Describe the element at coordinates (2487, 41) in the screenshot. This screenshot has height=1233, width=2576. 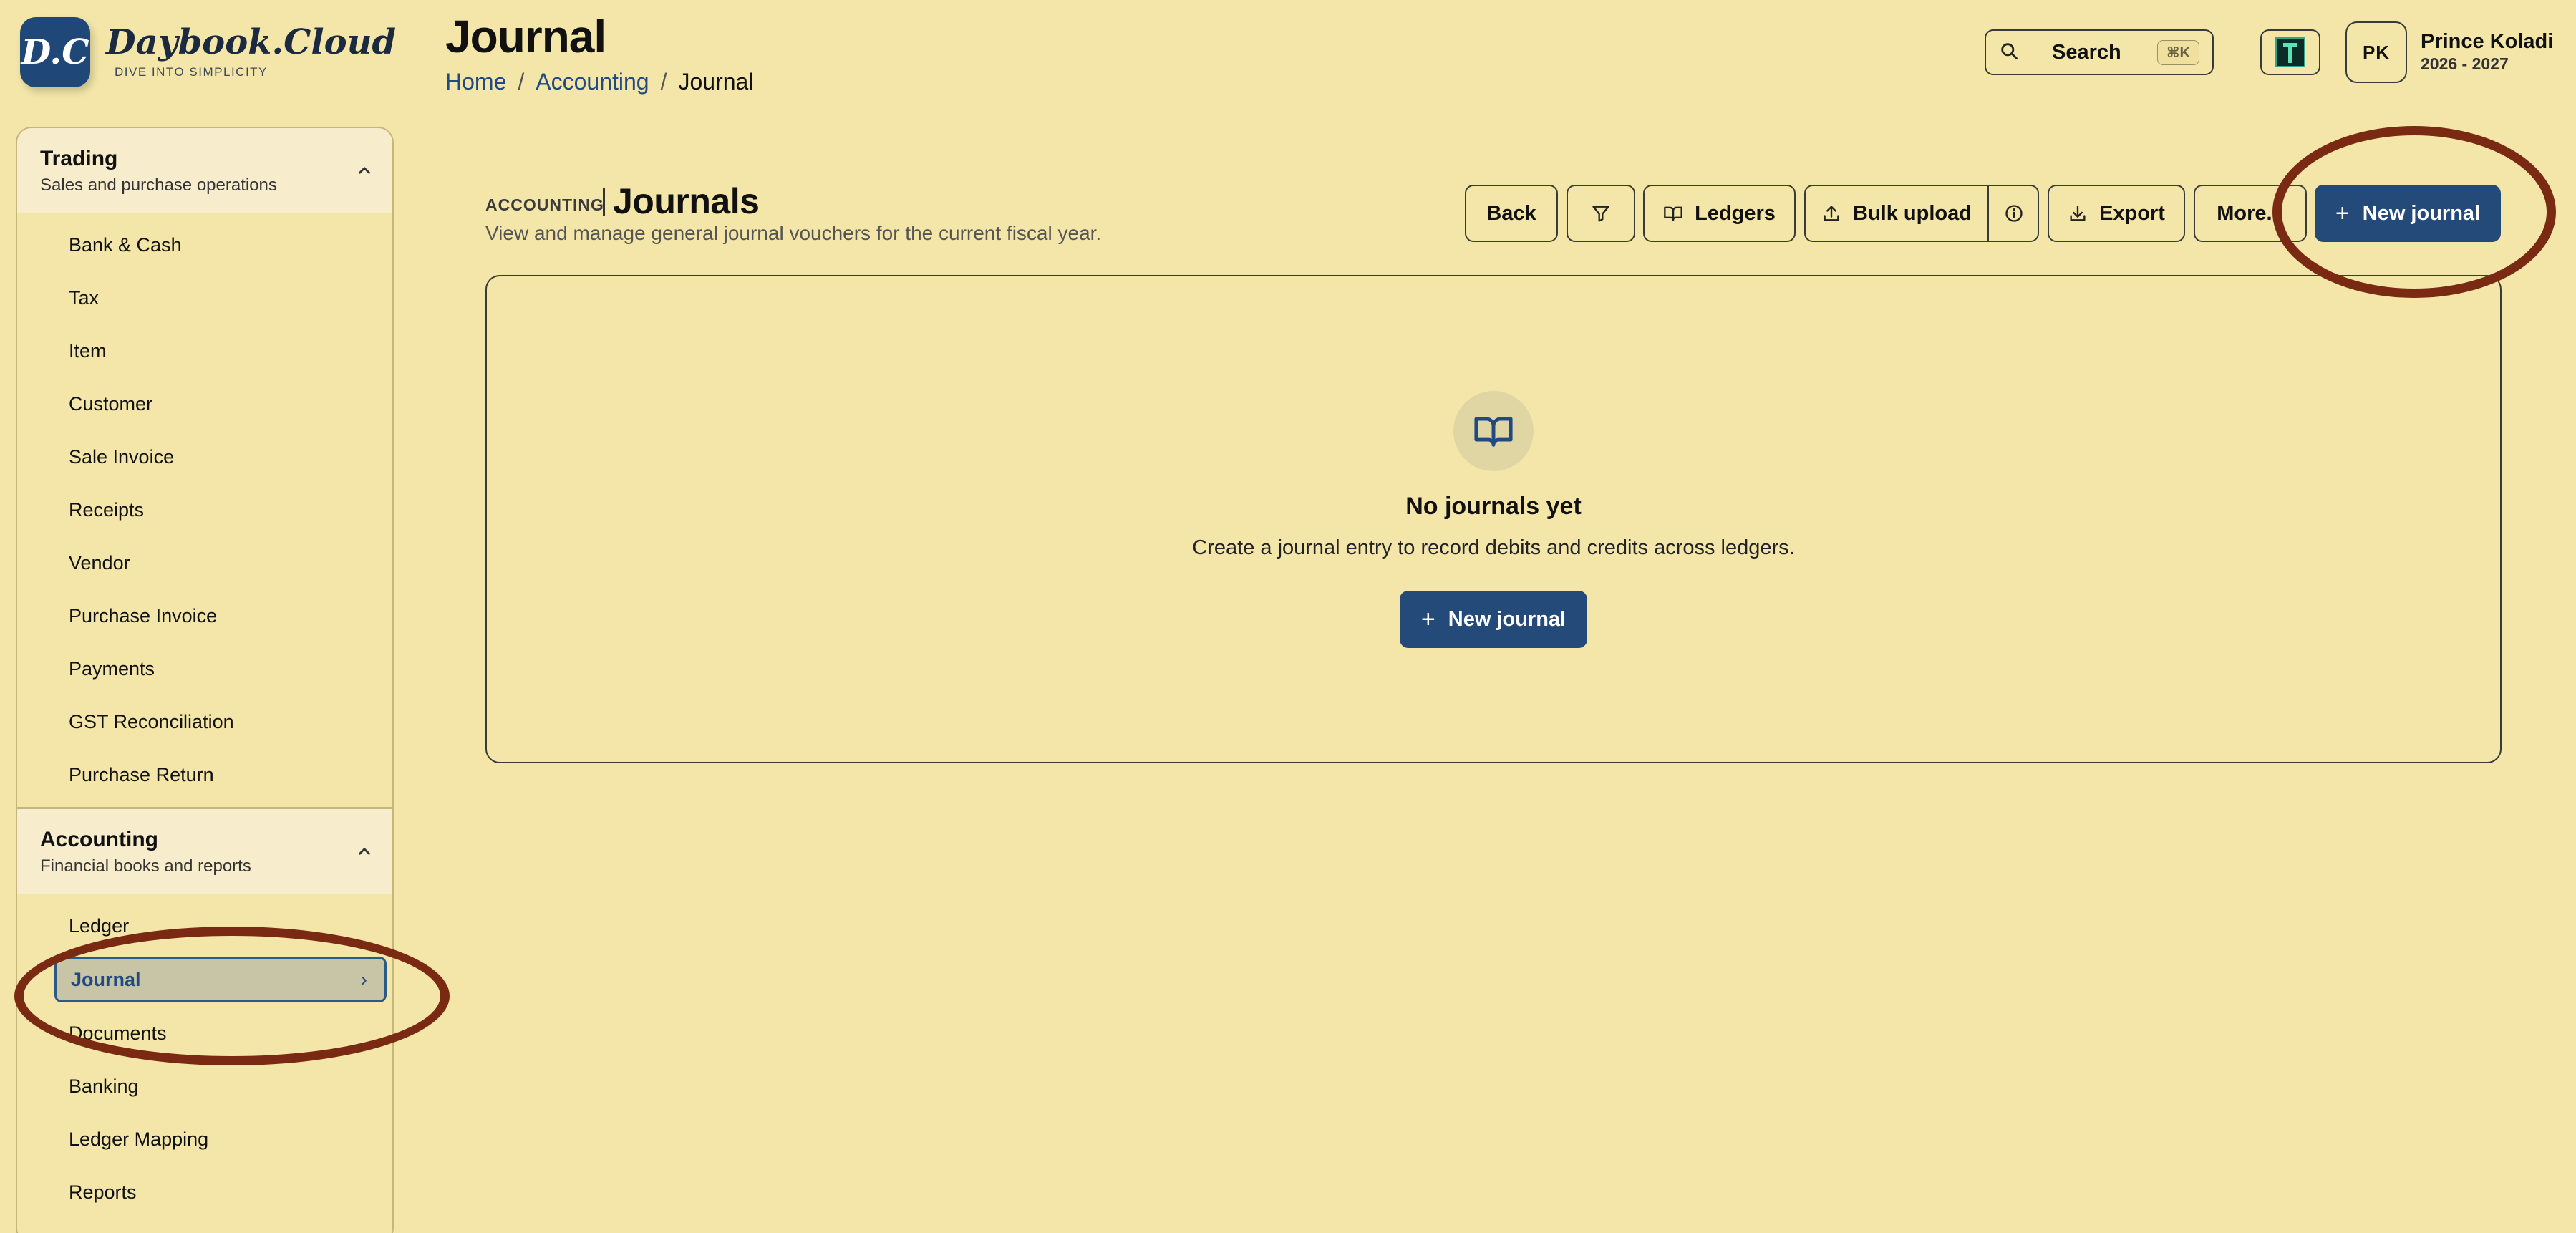
I see `user-name: Prince Koladi` at that location.